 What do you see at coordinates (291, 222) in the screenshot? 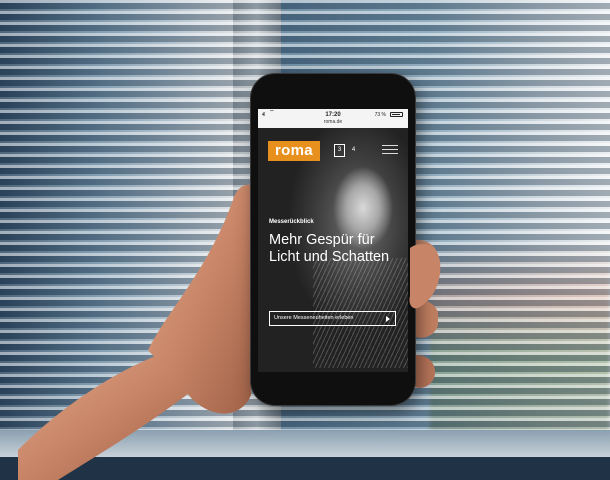
I see `hero-eyebrow: Messerückblick` at bounding box center [291, 222].